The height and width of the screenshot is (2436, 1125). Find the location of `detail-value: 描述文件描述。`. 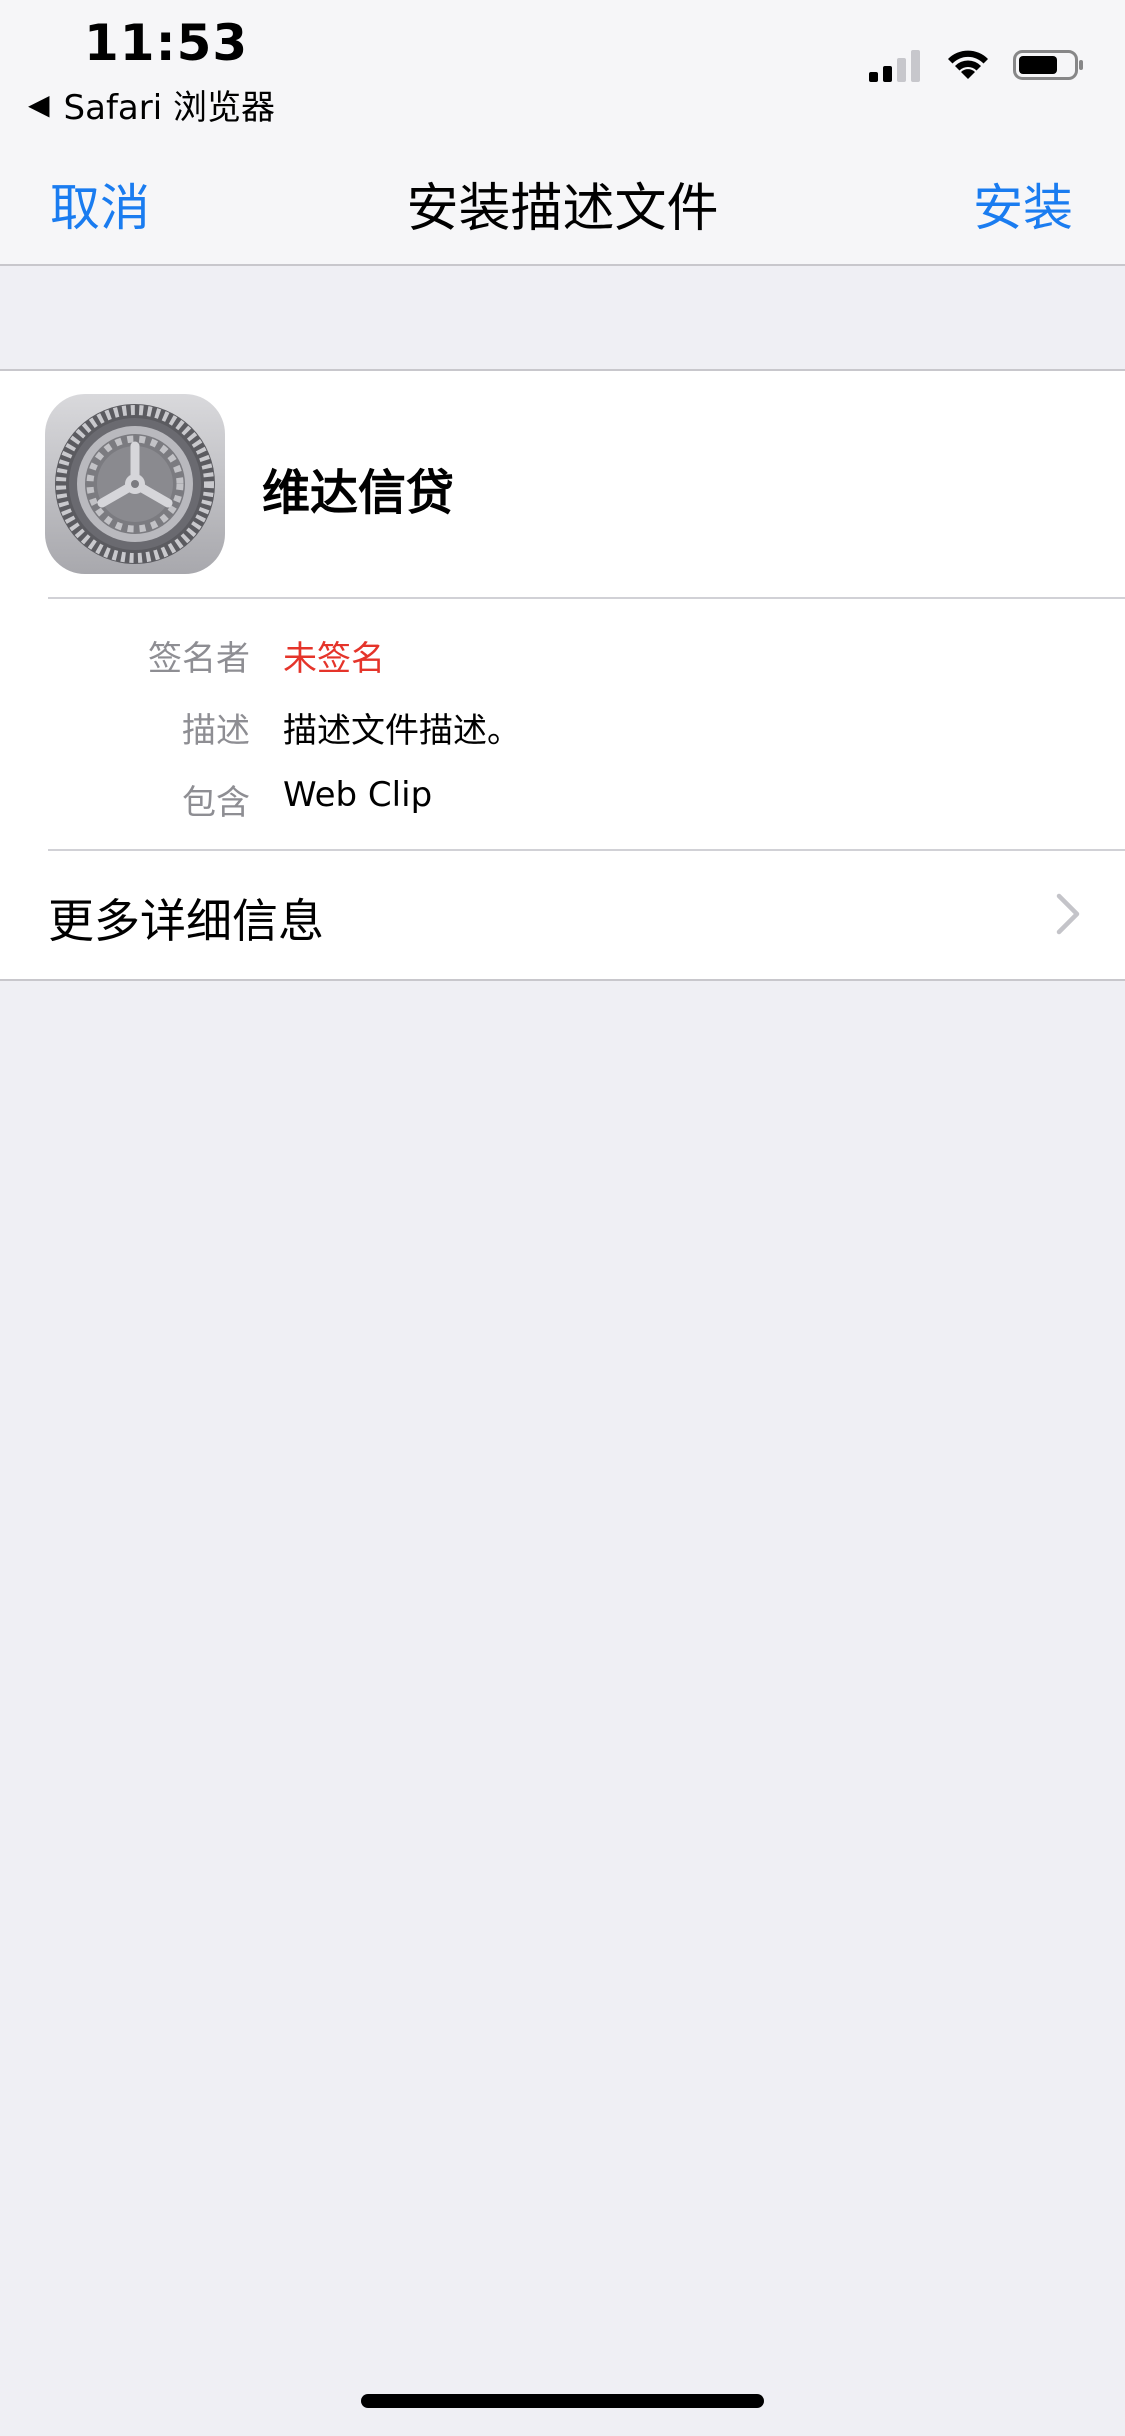

detail-value: 描述文件描述。 is located at coordinates (402, 731).